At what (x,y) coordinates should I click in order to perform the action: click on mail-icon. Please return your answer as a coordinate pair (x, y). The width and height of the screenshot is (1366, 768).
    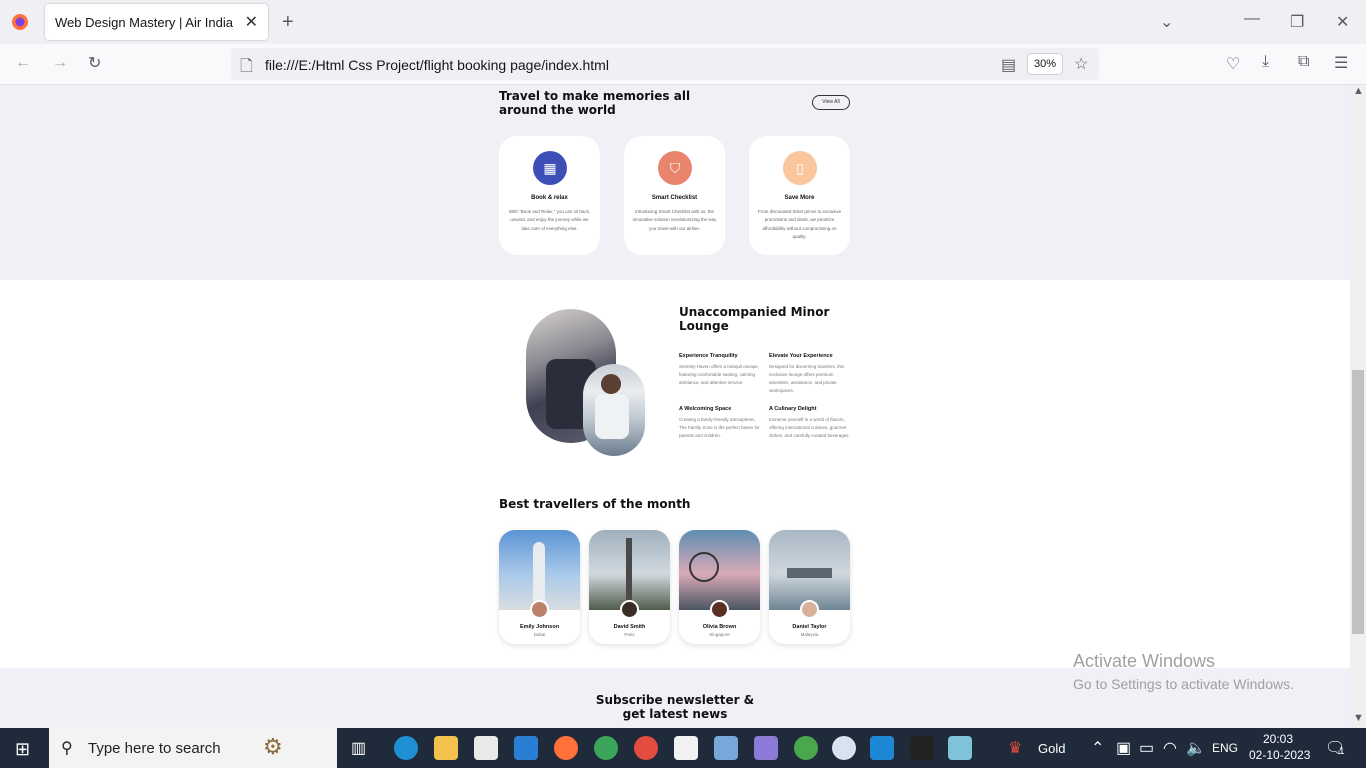
    Looking at the image, I should click on (526, 748).